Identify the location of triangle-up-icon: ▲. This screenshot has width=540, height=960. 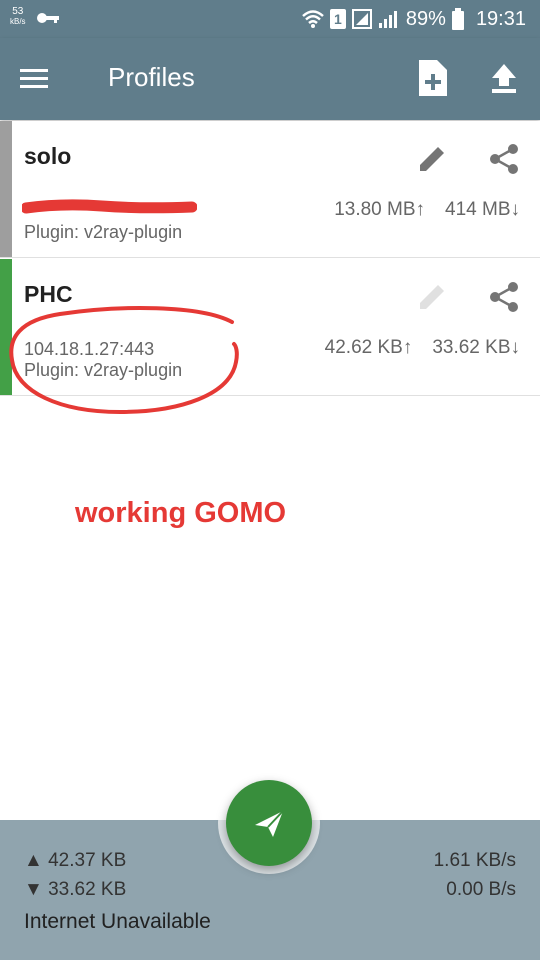
(33, 860).